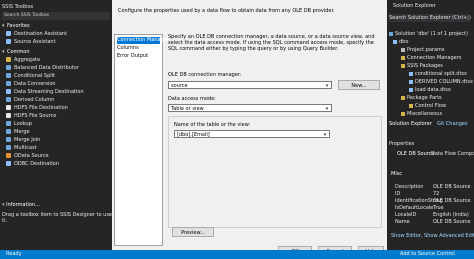 This screenshot has height=259, width=474. Describe the element at coordinates (441, 106) in the screenshot. I see `tree-item: Control Flow` at that location.